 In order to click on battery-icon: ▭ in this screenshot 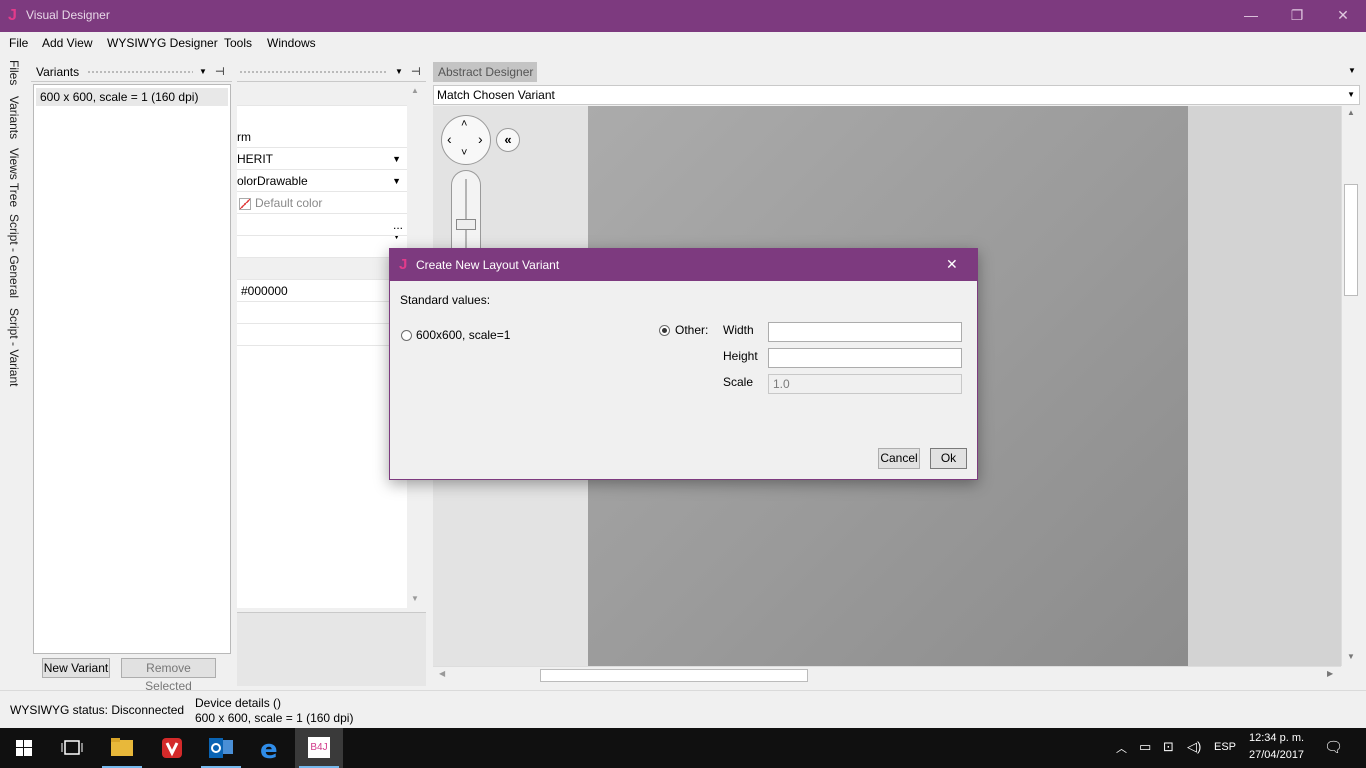, I will do `click(1145, 747)`.